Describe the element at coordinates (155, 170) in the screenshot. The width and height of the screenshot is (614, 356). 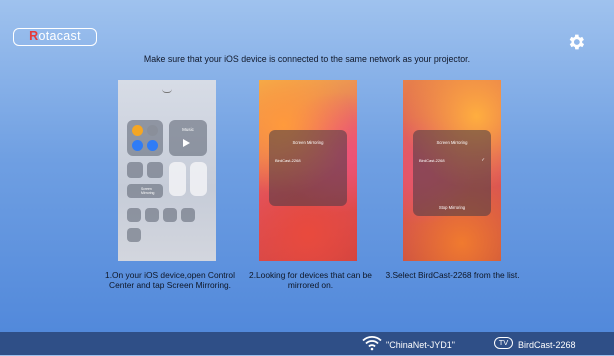
I see `do-not-disturb-tile` at that location.